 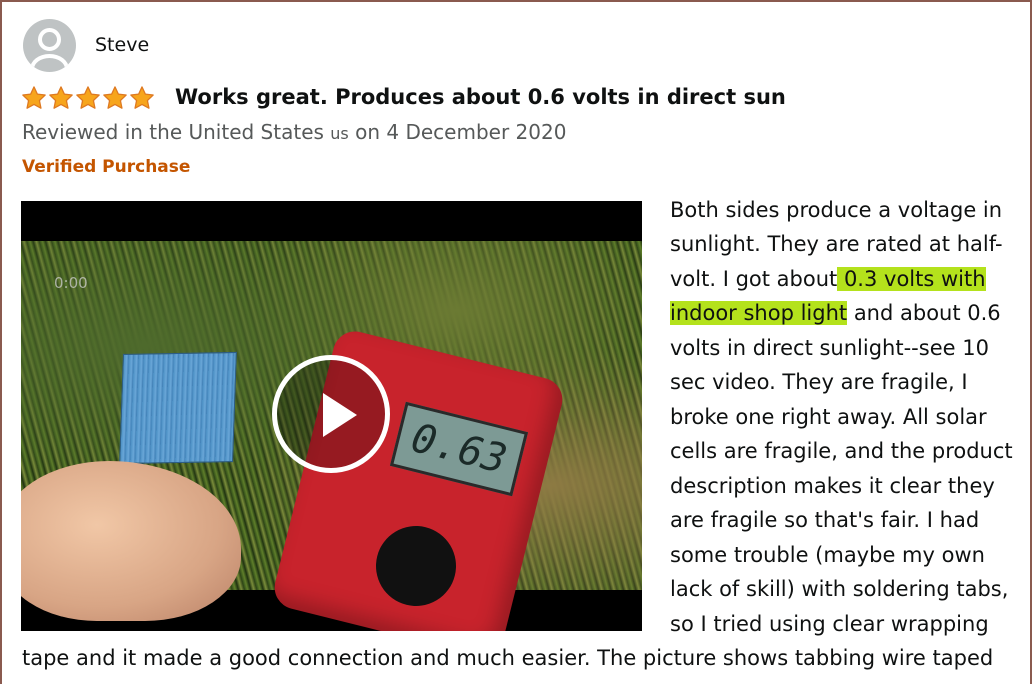 I want to click on review-line: sec video. They are fragile, I, so click(x=819, y=382).